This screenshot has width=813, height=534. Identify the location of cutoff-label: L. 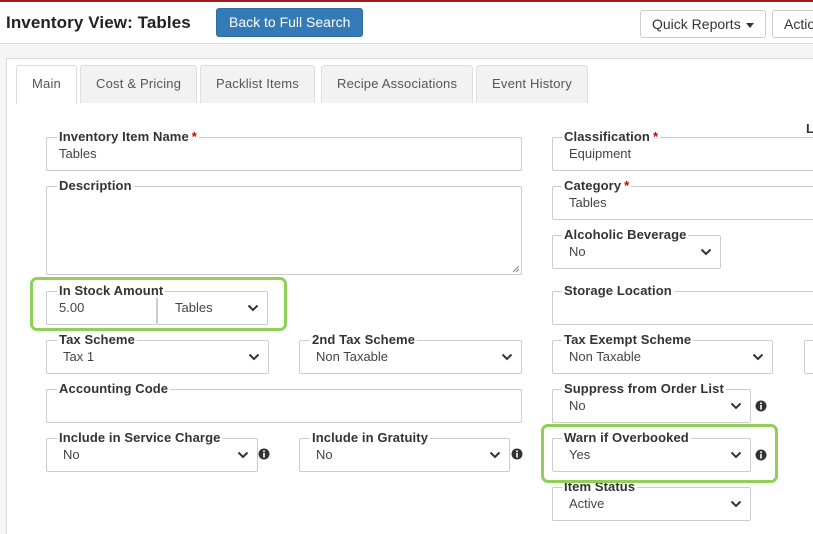
(809, 128).